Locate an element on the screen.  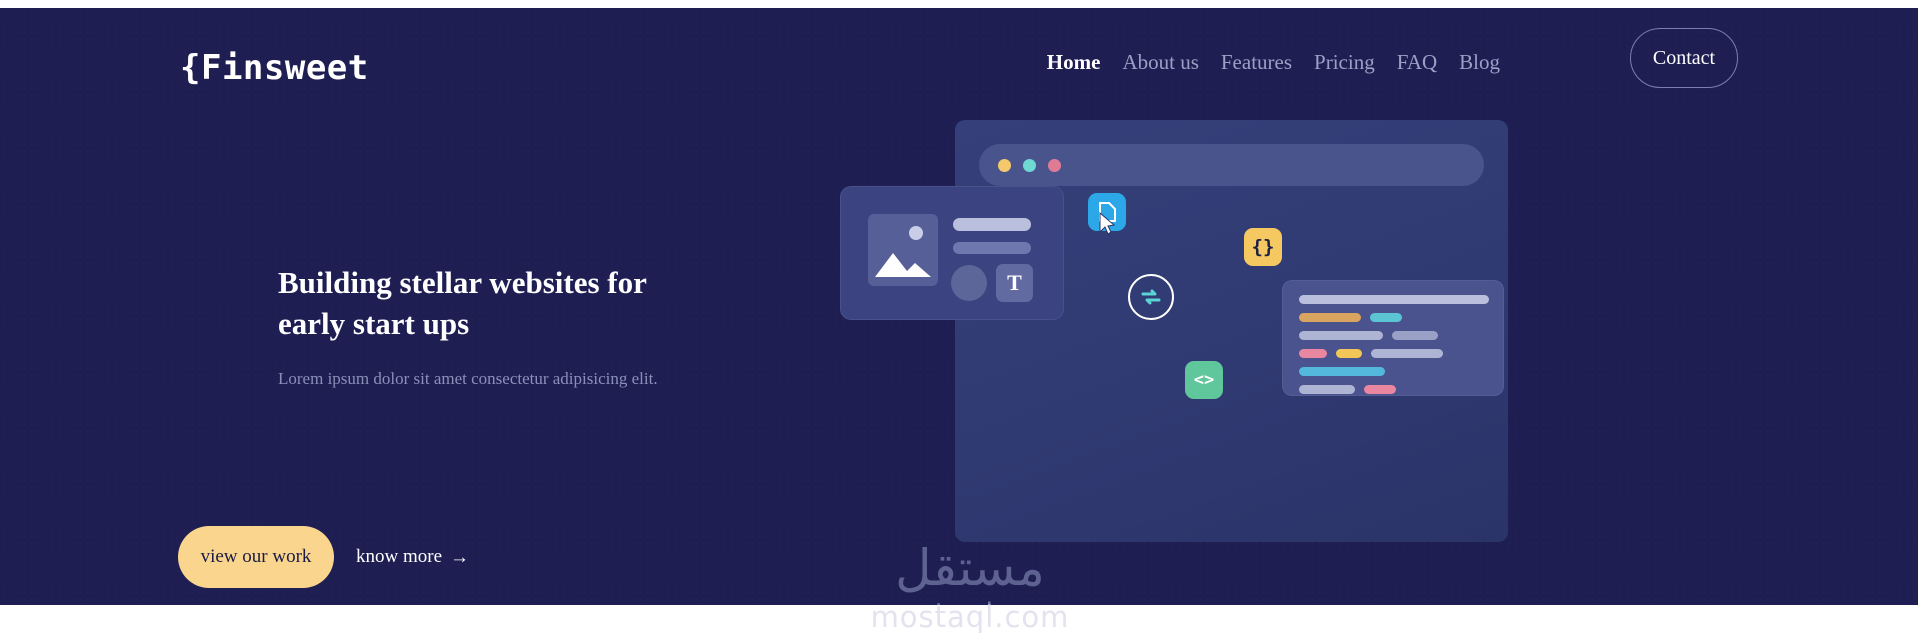
window-dot-pink-icon is located at coordinates (1054, 165).